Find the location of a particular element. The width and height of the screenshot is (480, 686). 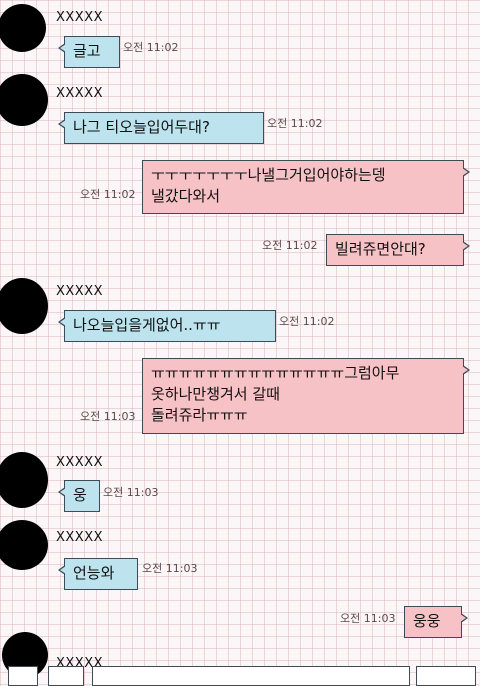

outgoing-message-bubble: ㅜㅜㅜㅜㅜㅜㅜ나낼그거입어야하는뎅 낼갔다와서 is located at coordinates (306, 187).